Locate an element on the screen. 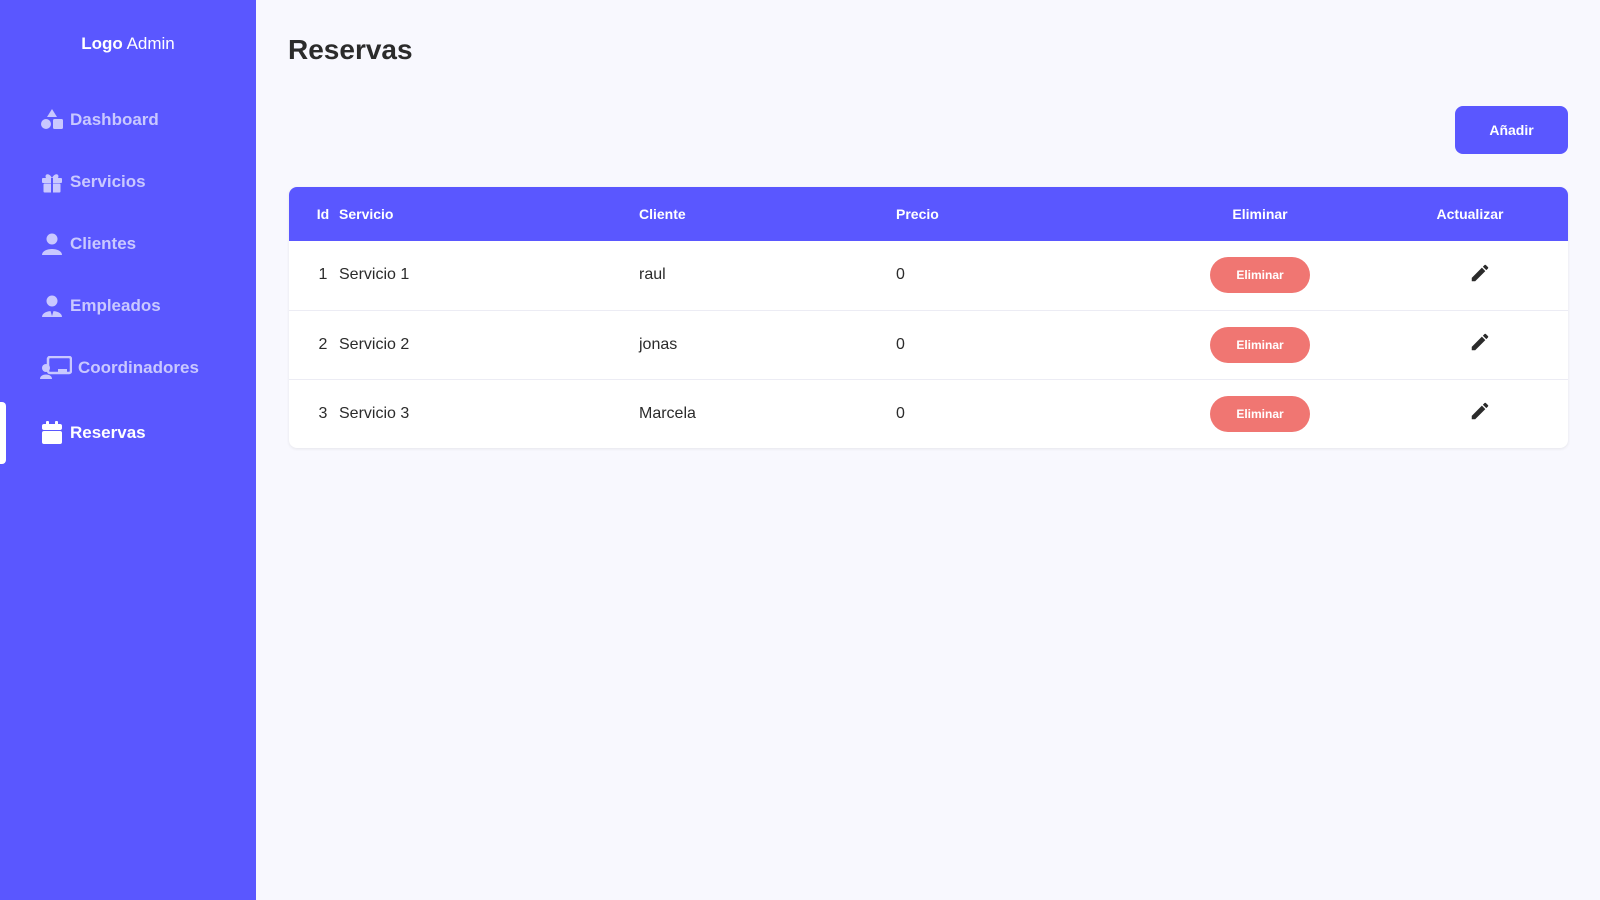  logo-text: Admin is located at coordinates (148, 43).